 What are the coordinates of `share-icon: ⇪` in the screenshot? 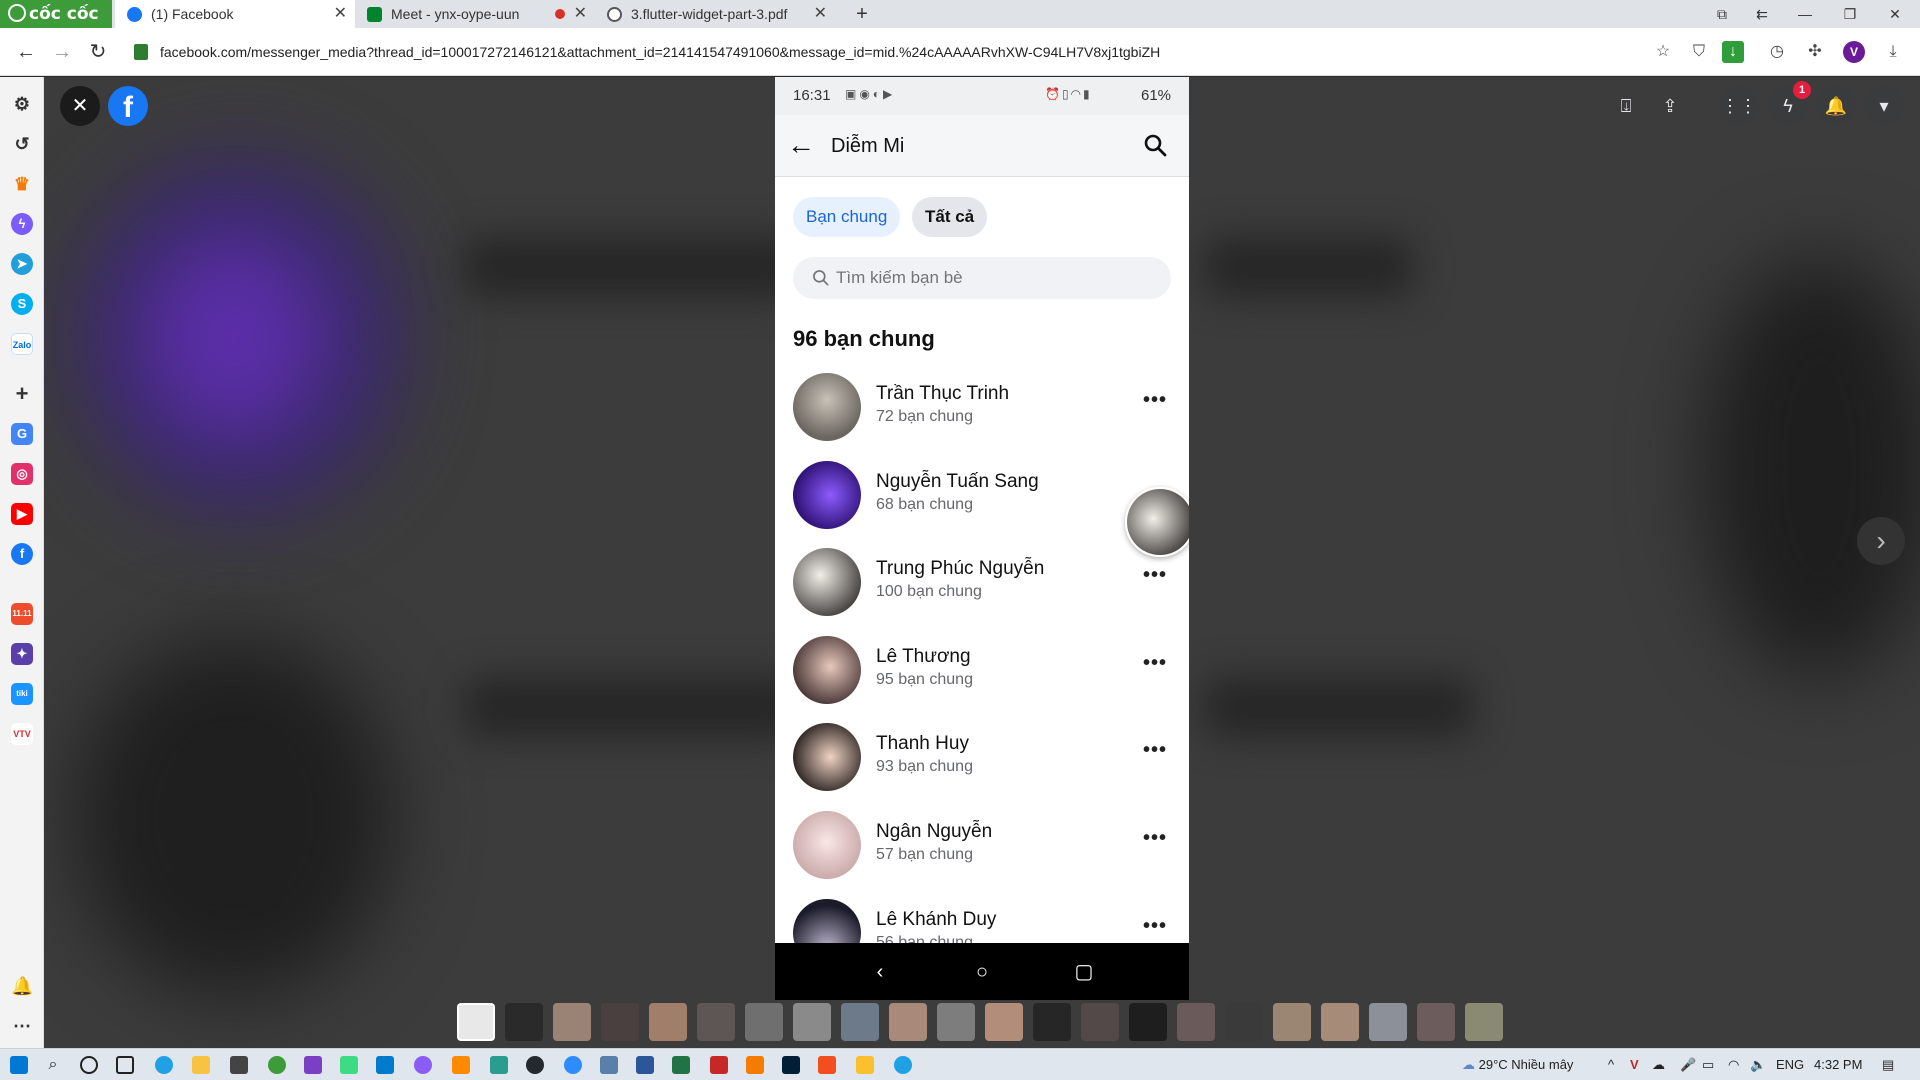 It's located at (1670, 106).